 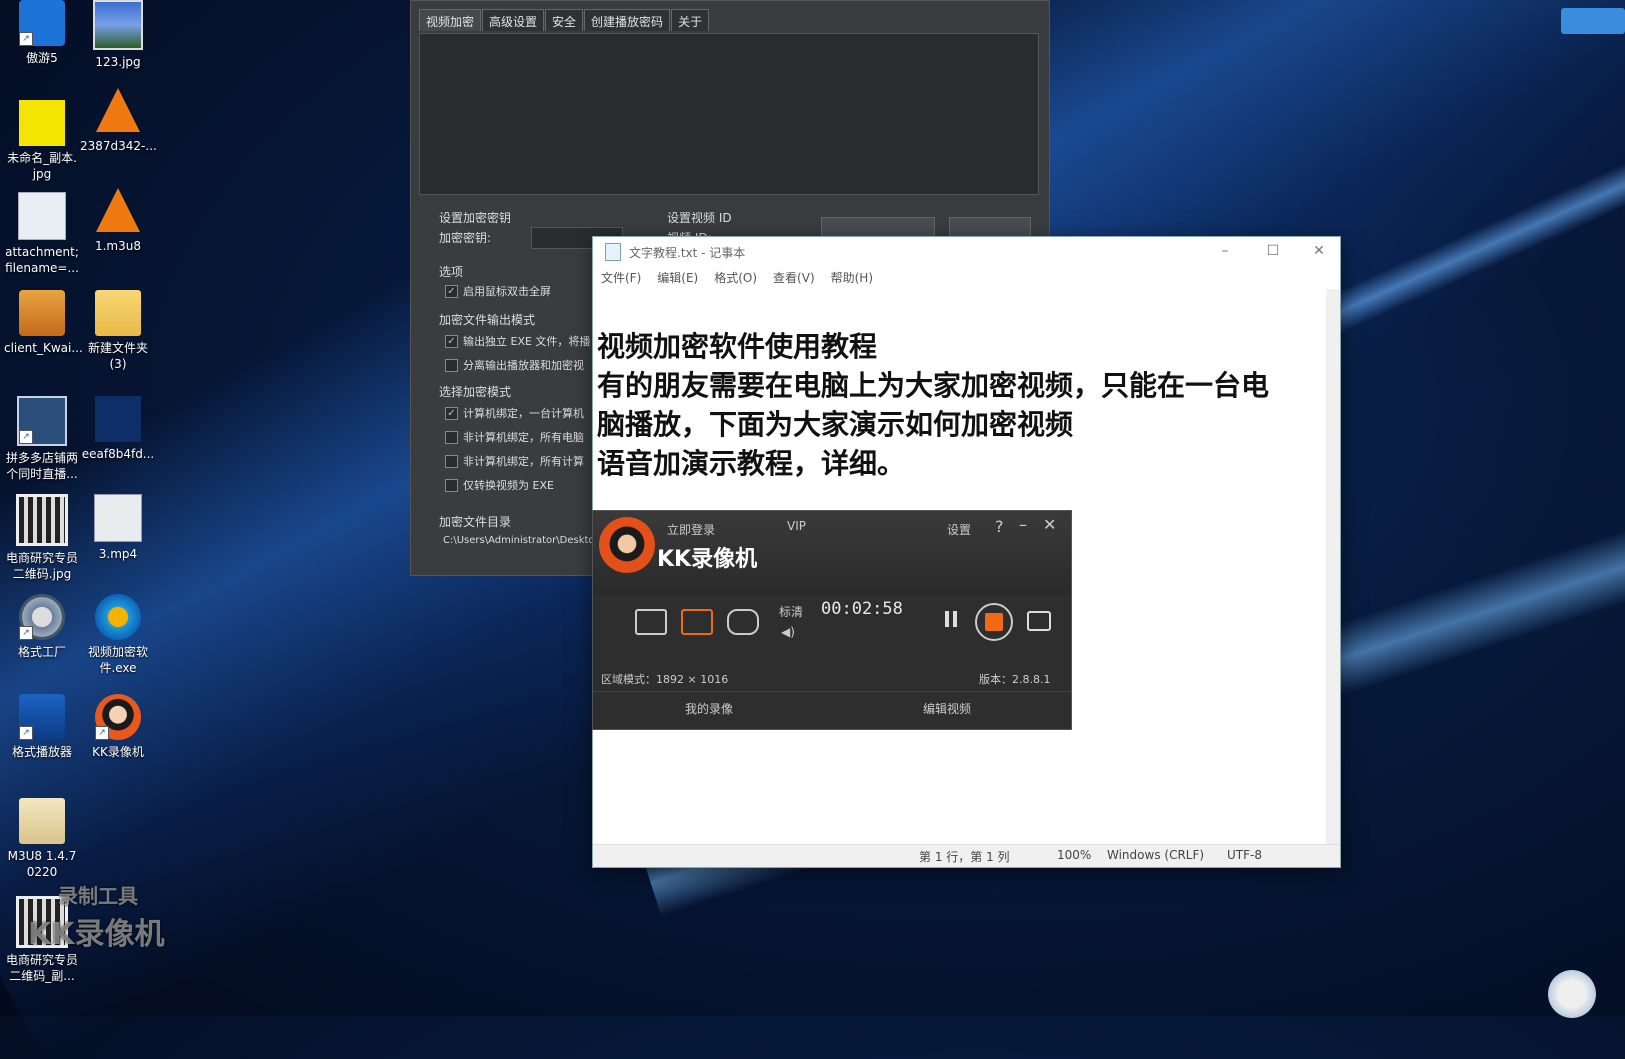 I want to click on text-line: 视频加密软件使用教程, so click(x=737, y=346).